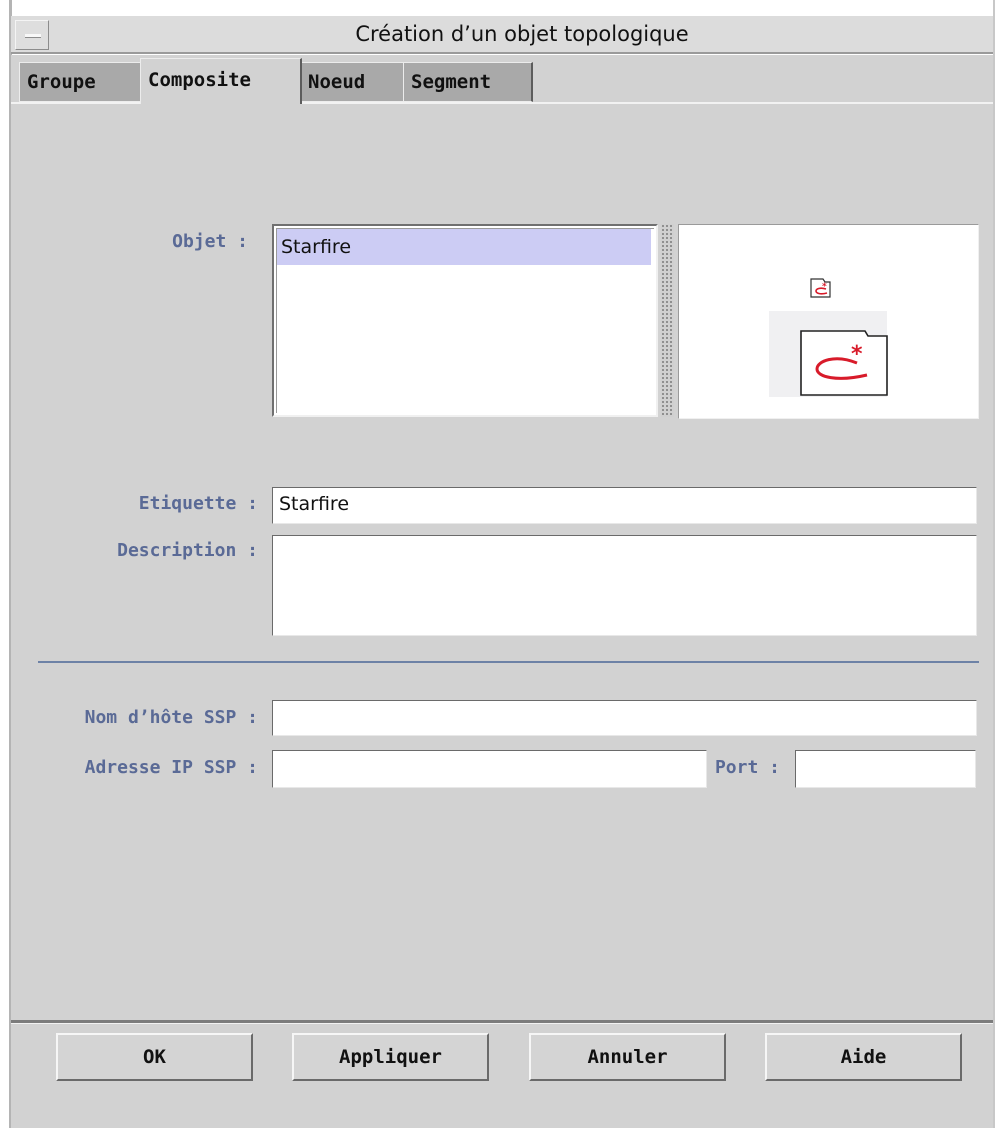  I want to click on window-menu-button, so click(32, 35).